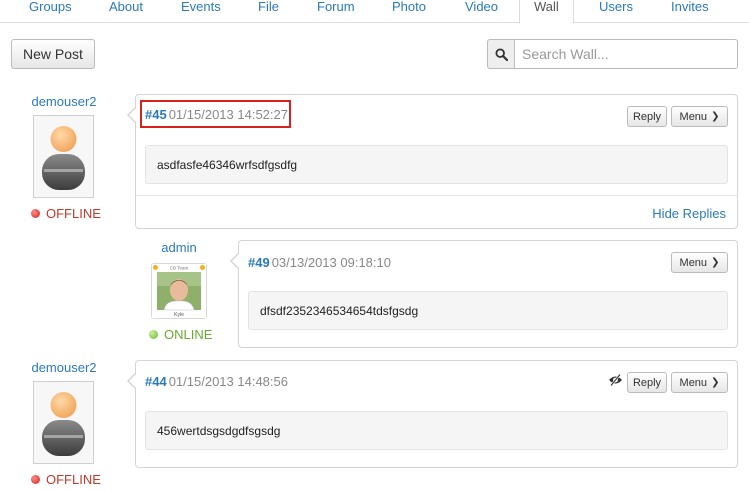 This screenshot has height=491, width=749. I want to click on post-id-link: #44, so click(156, 381).